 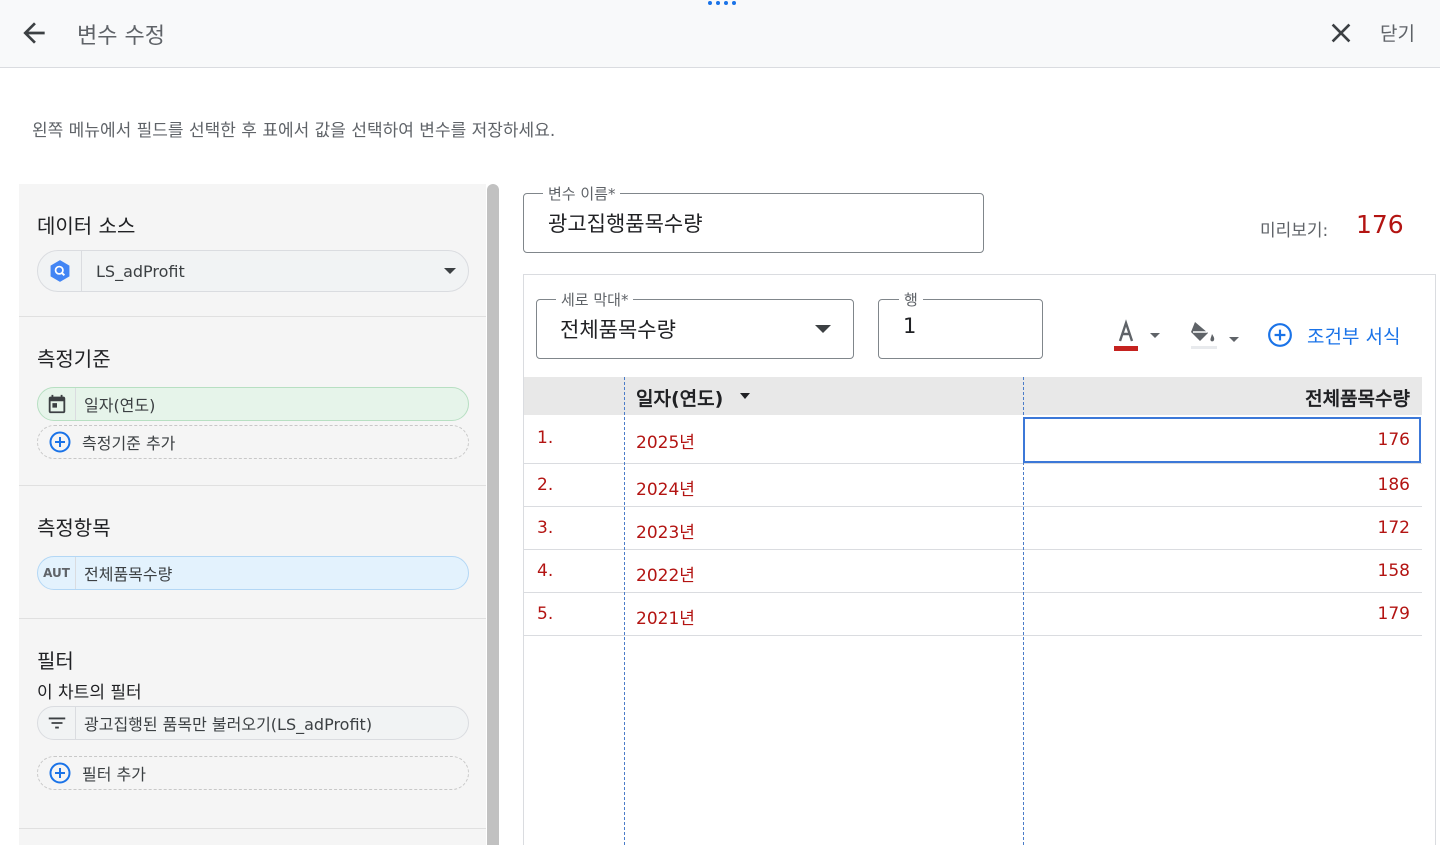 What do you see at coordinates (253, 442) in the screenshot?
I see `add-dimension-button: 측정기준 추가` at bounding box center [253, 442].